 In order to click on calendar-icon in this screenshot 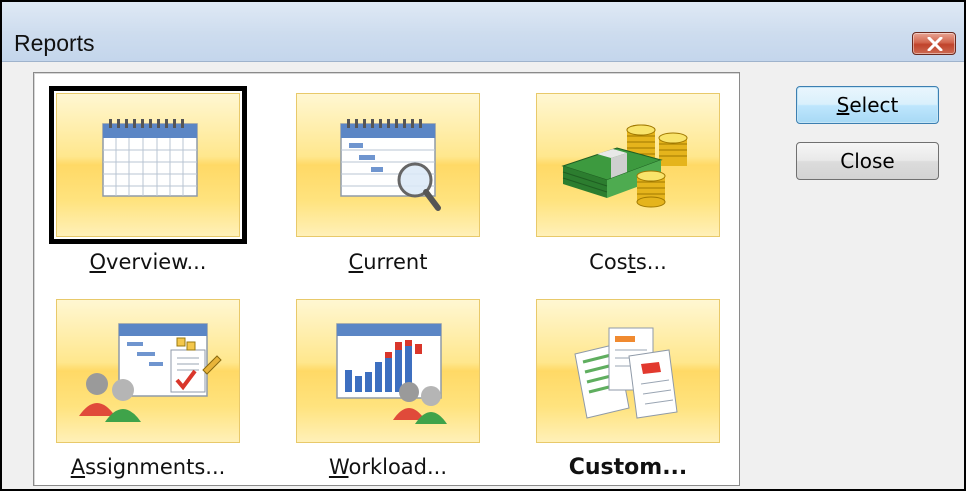, I will do `click(150, 158)`.